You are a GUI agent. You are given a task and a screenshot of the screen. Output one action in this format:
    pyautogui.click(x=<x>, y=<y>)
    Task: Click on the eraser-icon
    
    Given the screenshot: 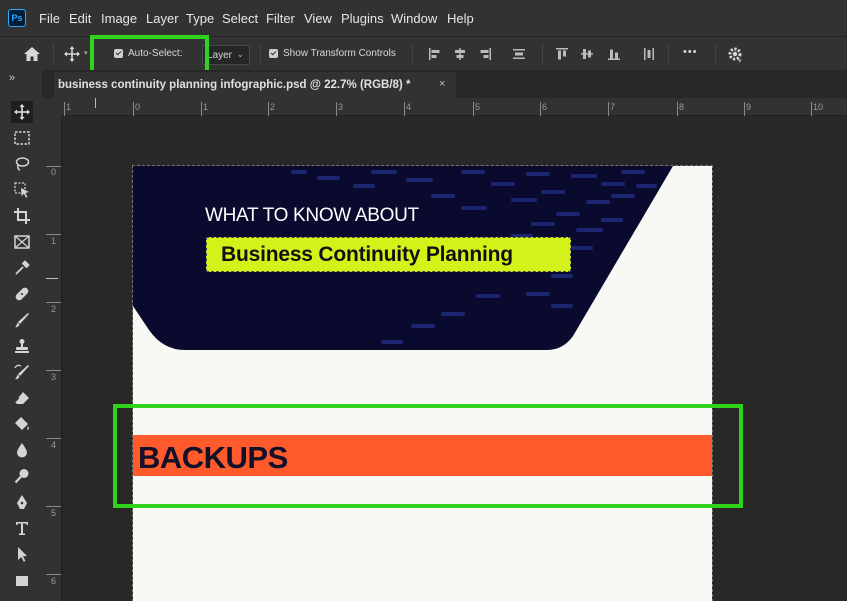 What is the action you would take?
    pyautogui.click(x=21, y=398)
    